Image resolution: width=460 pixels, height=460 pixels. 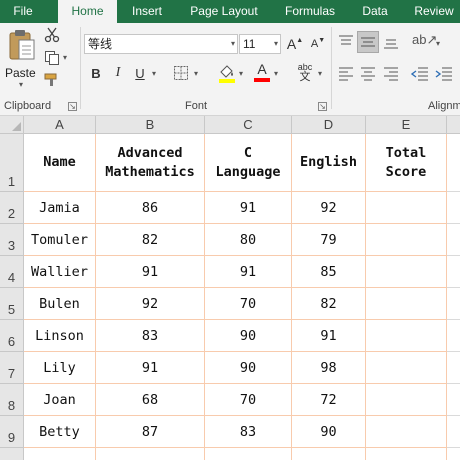 What do you see at coordinates (12, 304) in the screenshot?
I see `row-header-5: 5` at bounding box center [12, 304].